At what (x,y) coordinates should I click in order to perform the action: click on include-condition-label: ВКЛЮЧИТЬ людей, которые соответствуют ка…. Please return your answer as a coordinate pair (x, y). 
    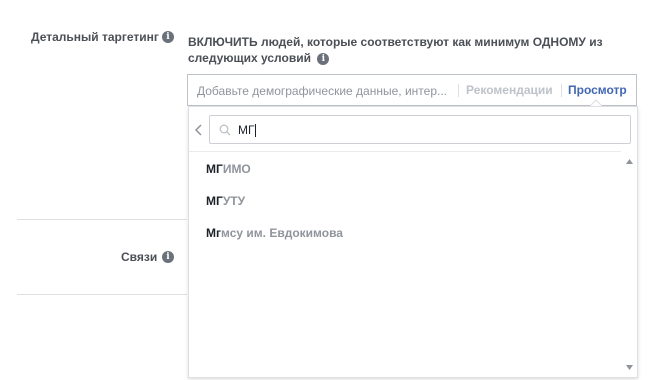
    Looking at the image, I should click on (395, 50).